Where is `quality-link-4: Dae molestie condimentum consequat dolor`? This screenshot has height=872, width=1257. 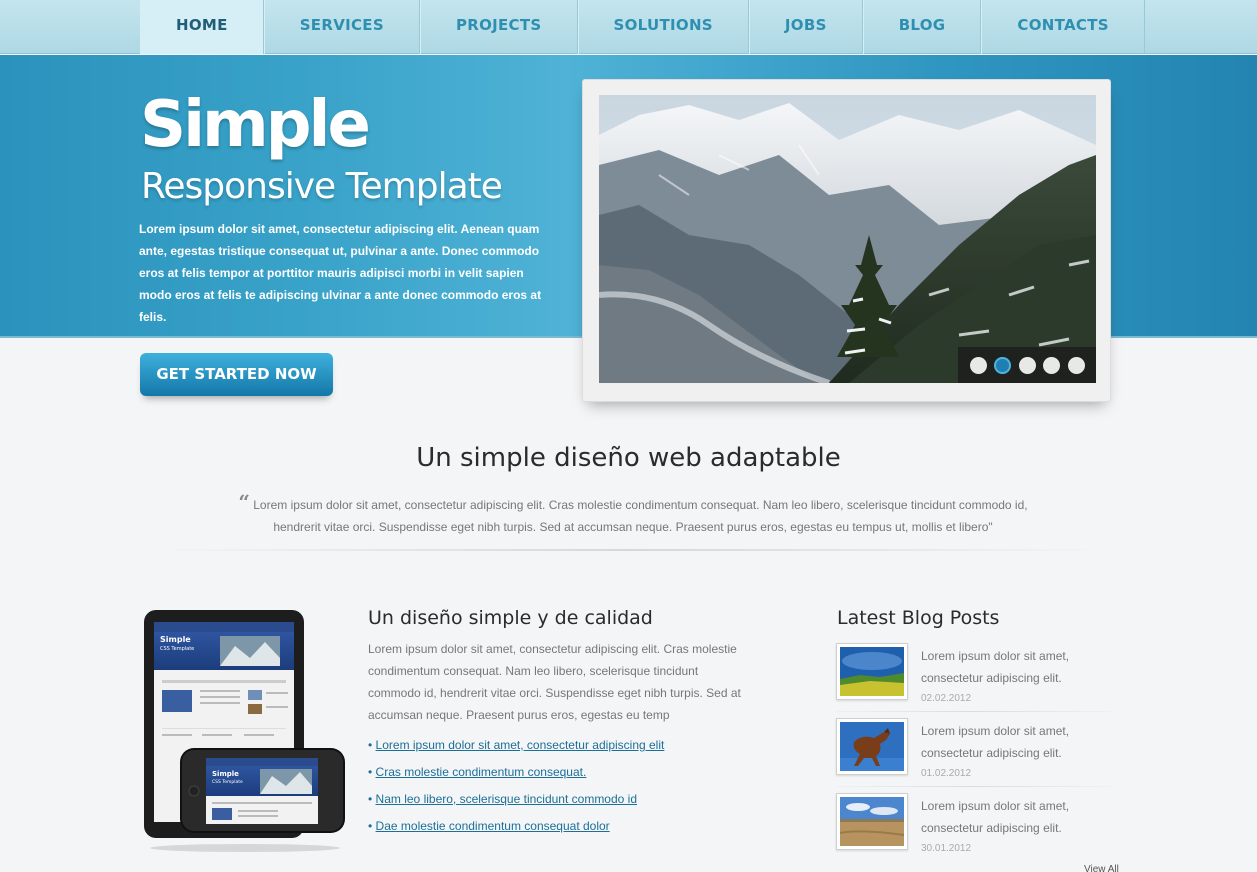 quality-link-4: Dae molestie condimentum consequat dolor is located at coordinates (493, 826).